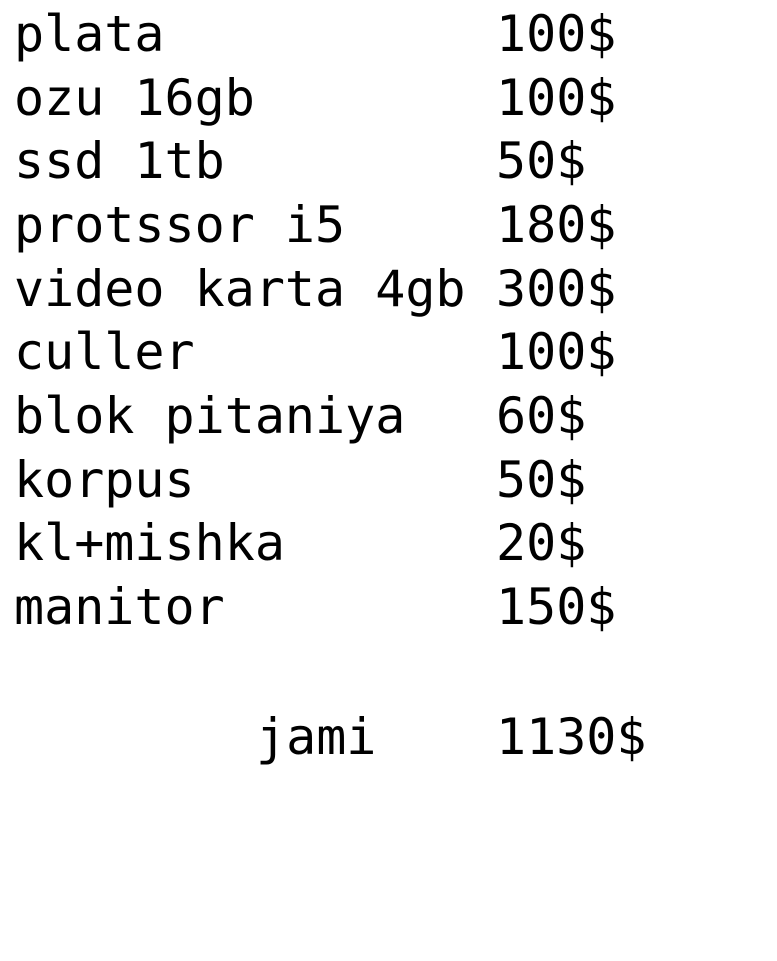 Image resolution: width=777 pixels, height=961 pixels. Describe the element at coordinates (388, 480) in the screenshot. I see `list-item: korpus 50$` at that location.